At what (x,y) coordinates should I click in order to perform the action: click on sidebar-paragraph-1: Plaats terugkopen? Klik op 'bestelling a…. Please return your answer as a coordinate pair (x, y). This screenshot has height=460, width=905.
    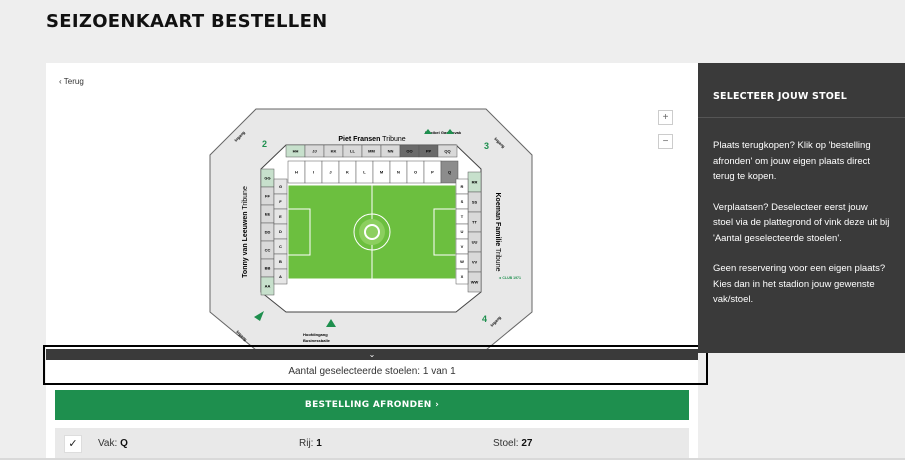
    Looking at the image, I should click on (792, 161).